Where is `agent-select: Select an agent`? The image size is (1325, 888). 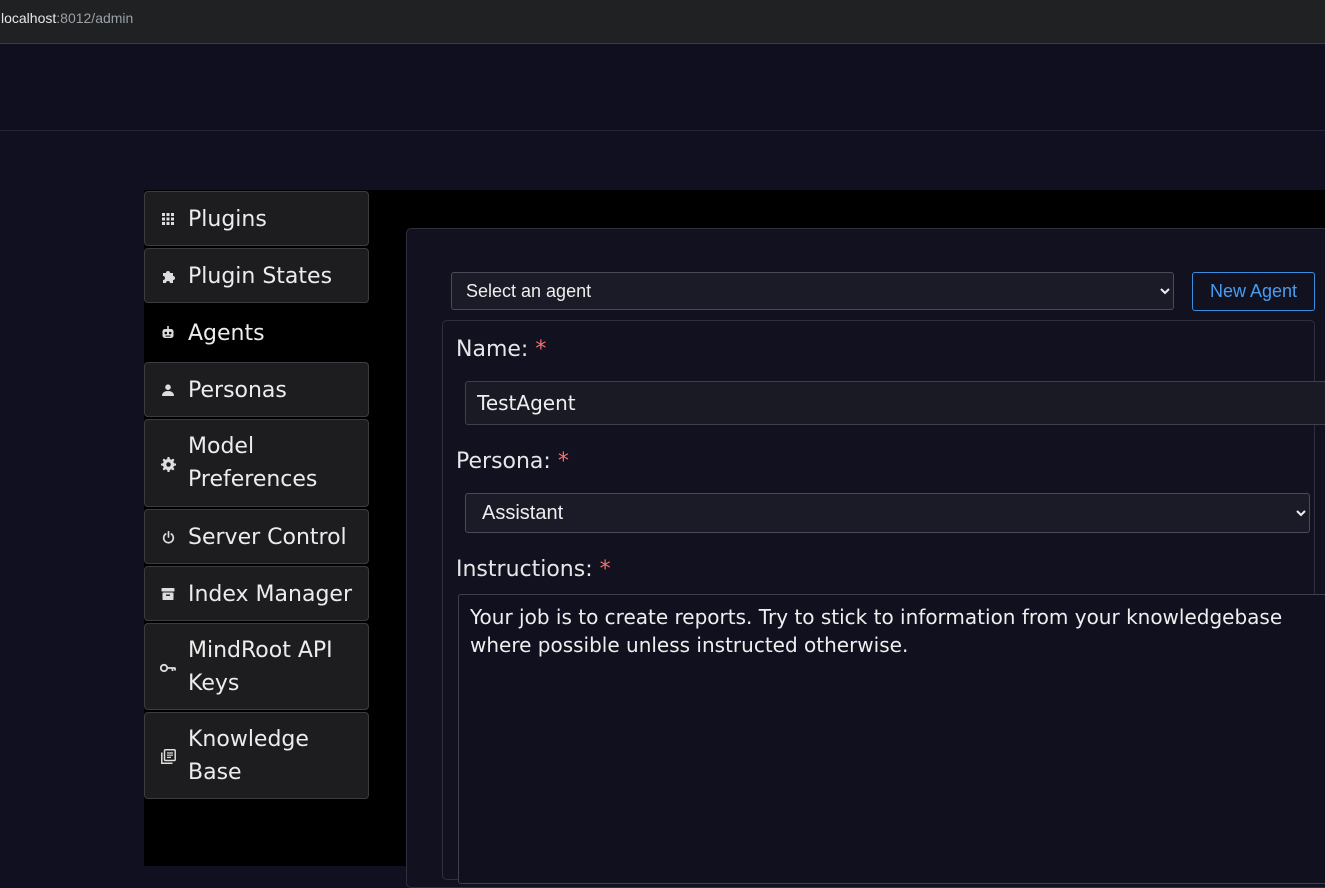 agent-select: Select an agent is located at coordinates (812, 291).